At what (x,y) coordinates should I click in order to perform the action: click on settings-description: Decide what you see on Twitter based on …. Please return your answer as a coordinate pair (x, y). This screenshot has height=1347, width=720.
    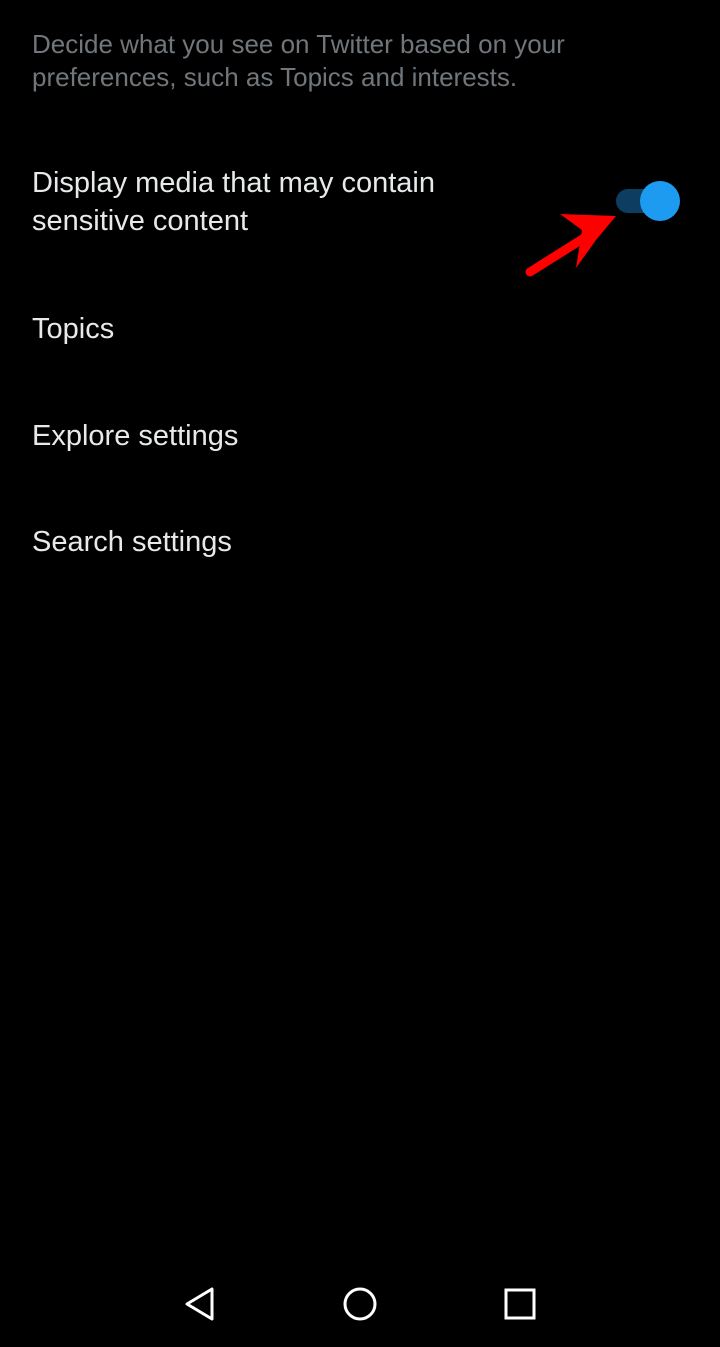
    Looking at the image, I should click on (298, 60).